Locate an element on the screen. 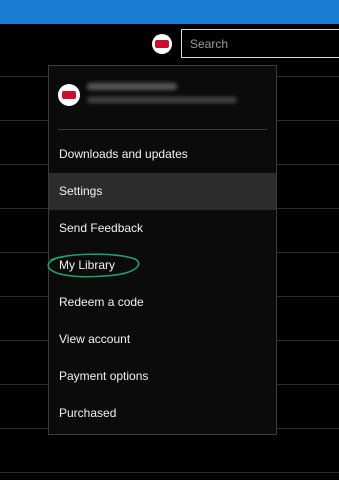 This screenshot has width=339, height=480. account-header is located at coordinates (162, 97).